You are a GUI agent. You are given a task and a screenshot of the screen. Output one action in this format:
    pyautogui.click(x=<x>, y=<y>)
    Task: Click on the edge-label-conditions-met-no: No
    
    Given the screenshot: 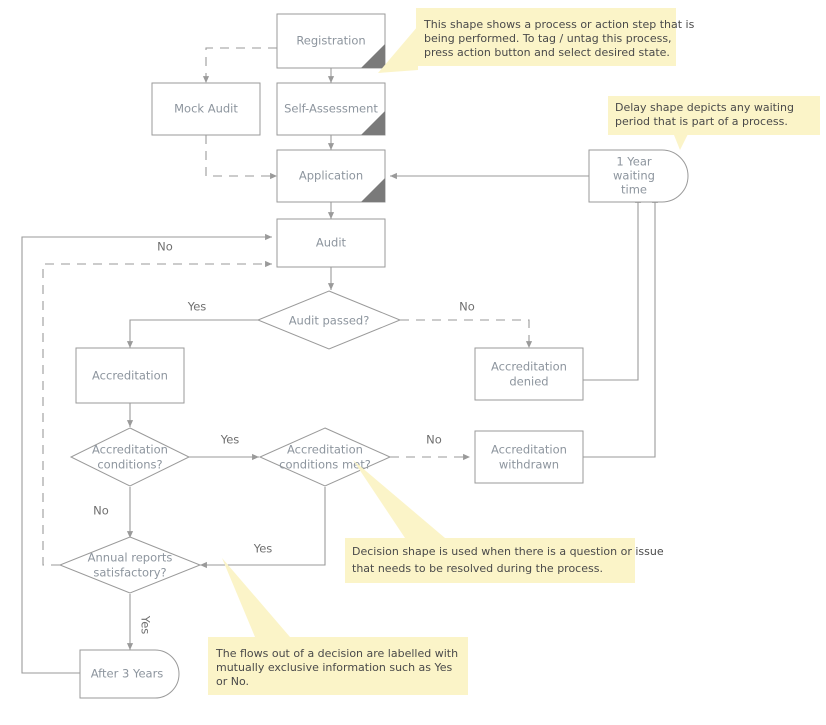 What is the action you would take?
    pyautogui.click(x=434, y=440)
    